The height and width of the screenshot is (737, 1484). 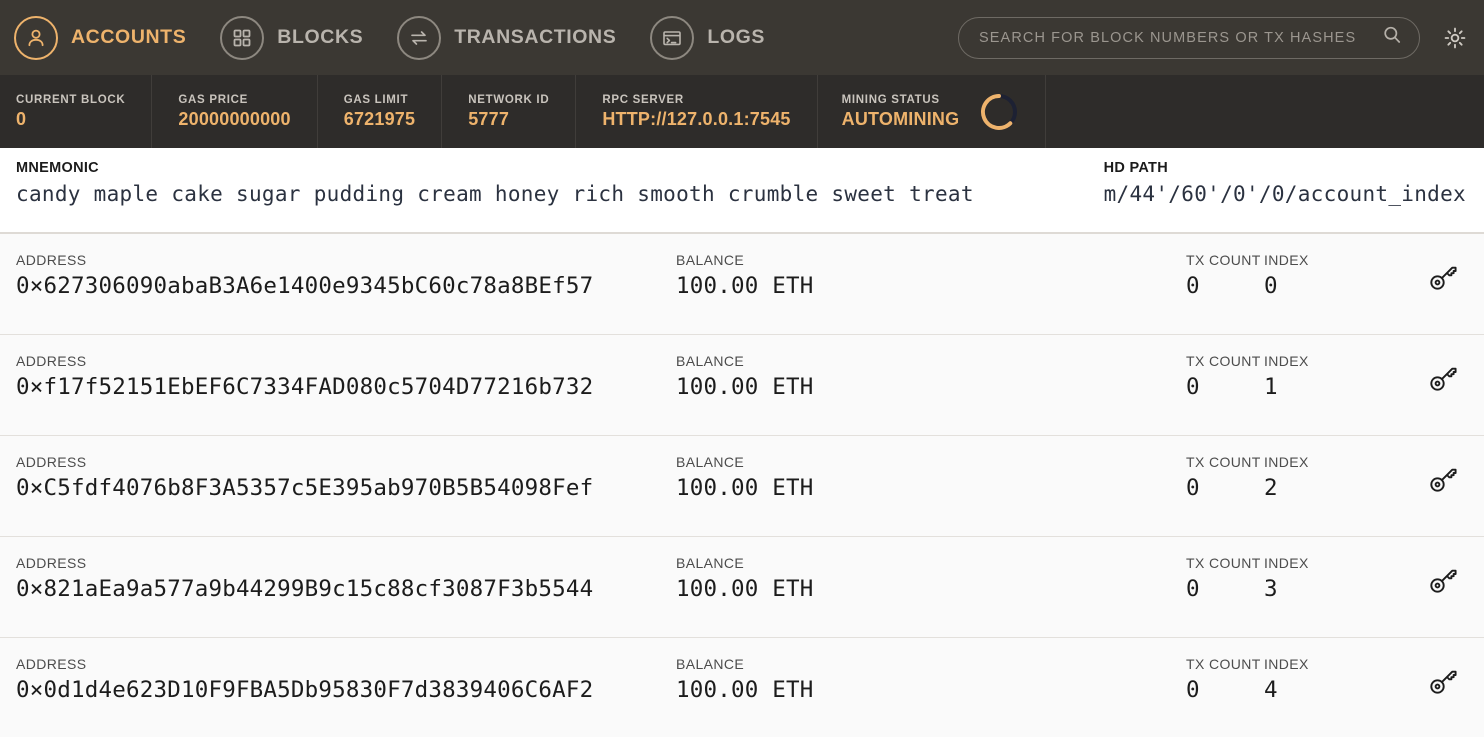 I want to click on status-gas-price: GAS PRICE 20000000000, so click(x=235, y=111).